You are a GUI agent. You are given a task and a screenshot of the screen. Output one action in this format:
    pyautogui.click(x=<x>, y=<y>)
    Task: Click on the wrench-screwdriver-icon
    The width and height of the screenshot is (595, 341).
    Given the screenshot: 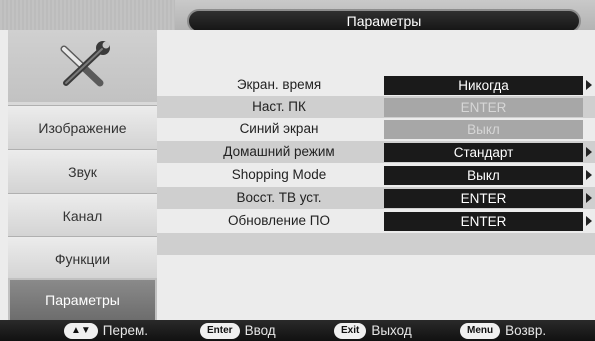 What is the action you would take?
    pyautogui.click(x=85, y=64)
    